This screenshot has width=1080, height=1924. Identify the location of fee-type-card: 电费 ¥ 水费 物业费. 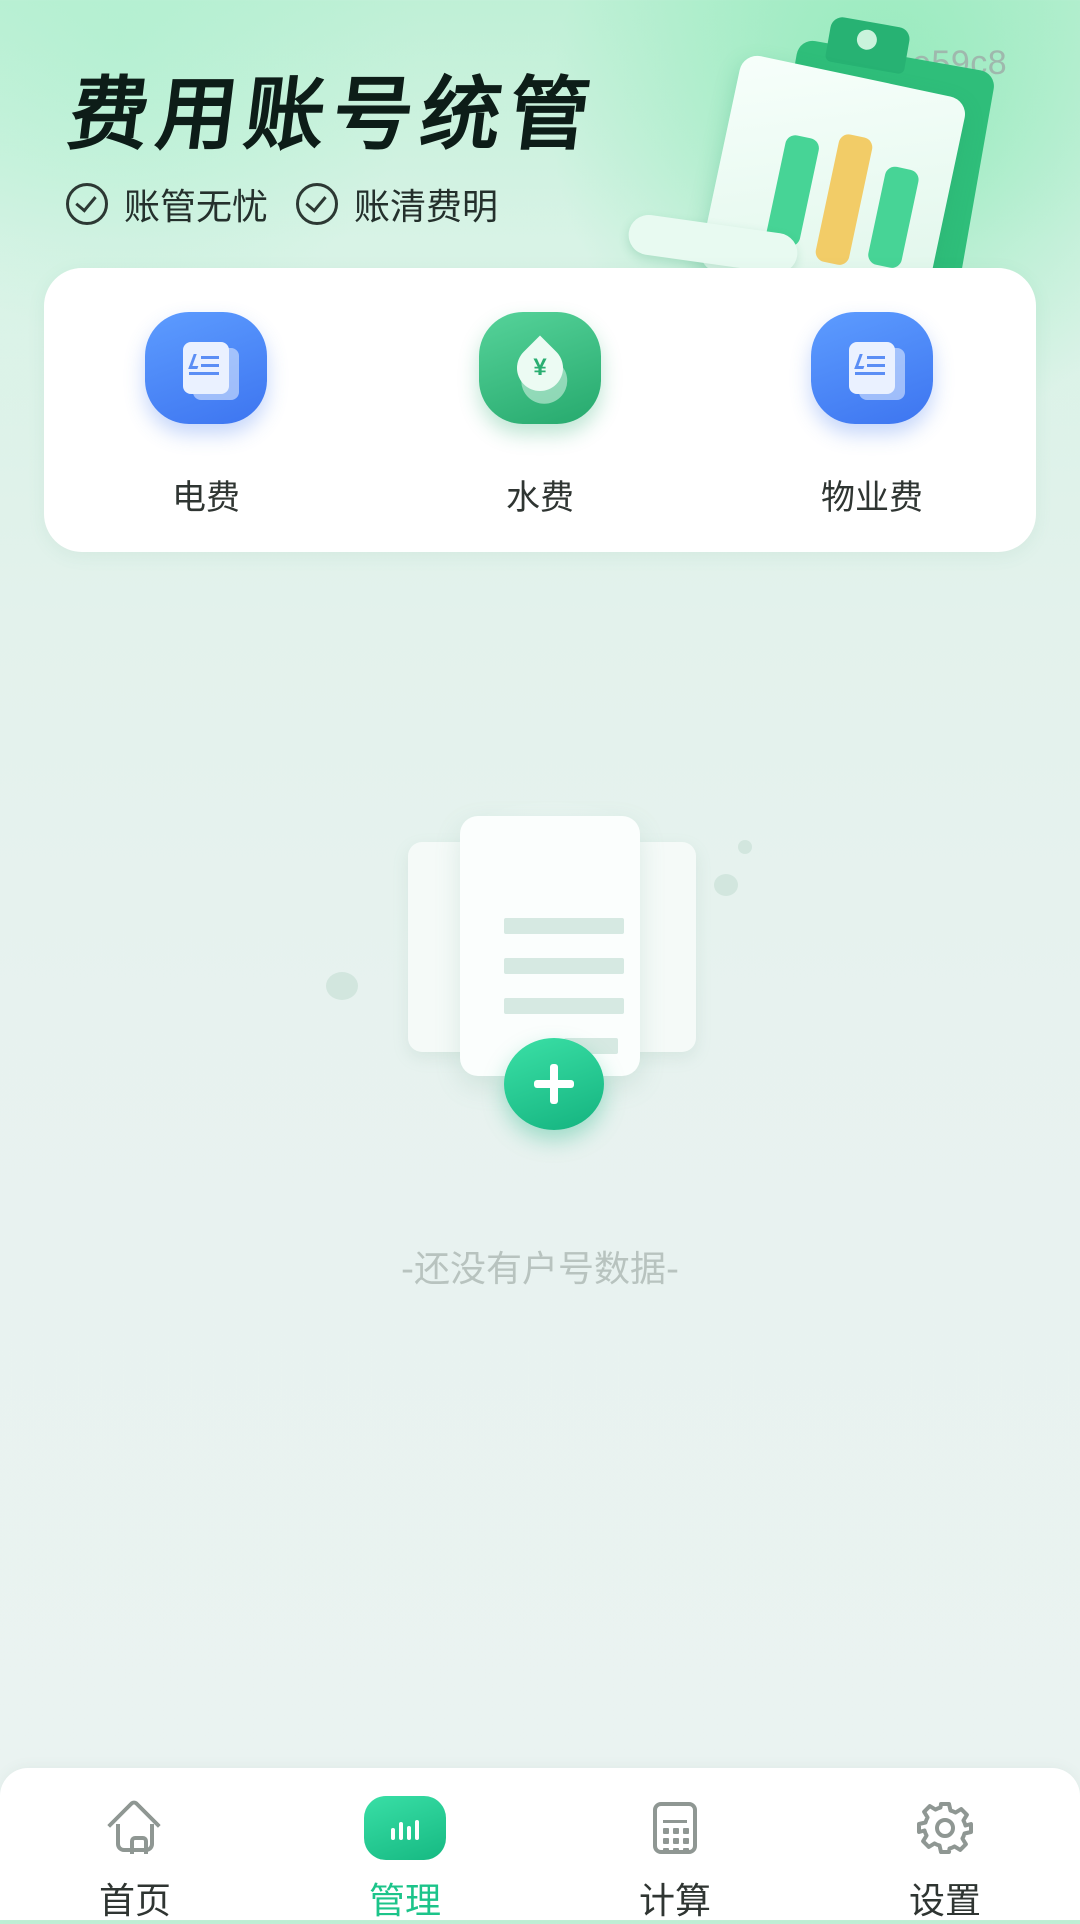
(540, 410).